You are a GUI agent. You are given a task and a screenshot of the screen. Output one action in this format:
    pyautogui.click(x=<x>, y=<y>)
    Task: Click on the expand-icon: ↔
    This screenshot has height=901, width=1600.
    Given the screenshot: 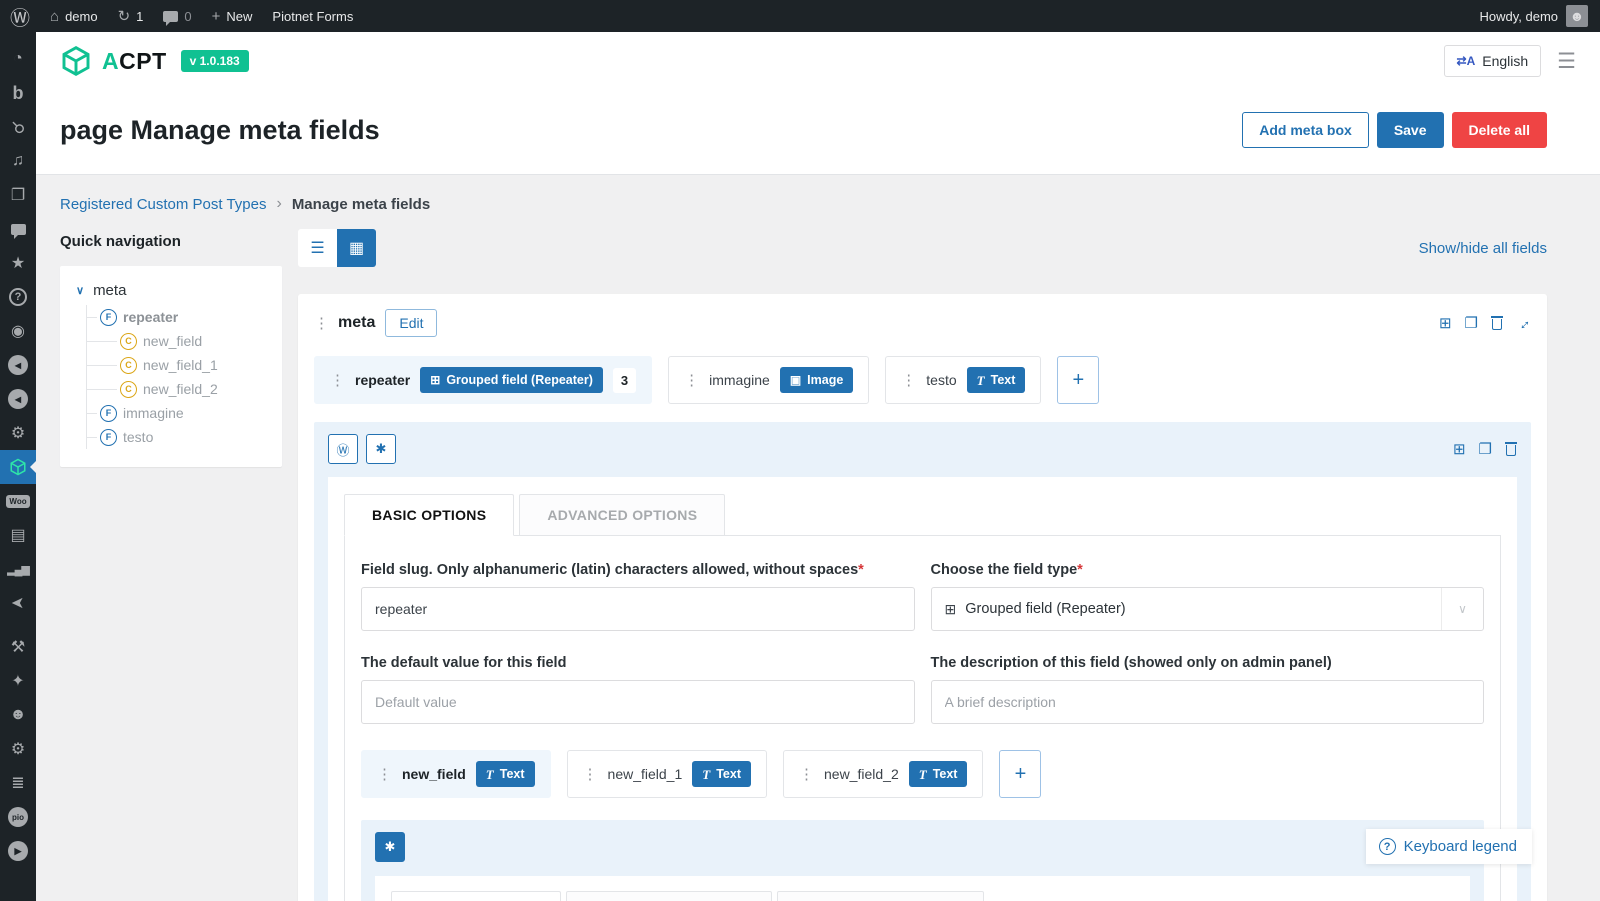 What is the action you would take?
    pyautogui.click(x=1523, y=323)
    